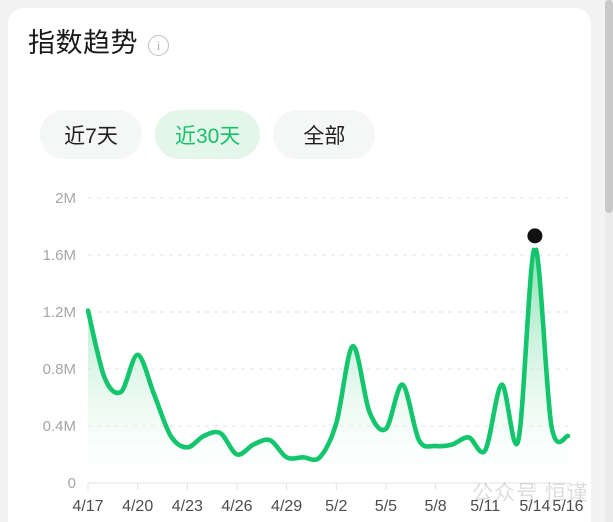 This screenshot has width=613, height=522. Describe the element at coordinates (59, 426) in the screenshot. I see `y-axis-tick-label: 0.4M` at that location.